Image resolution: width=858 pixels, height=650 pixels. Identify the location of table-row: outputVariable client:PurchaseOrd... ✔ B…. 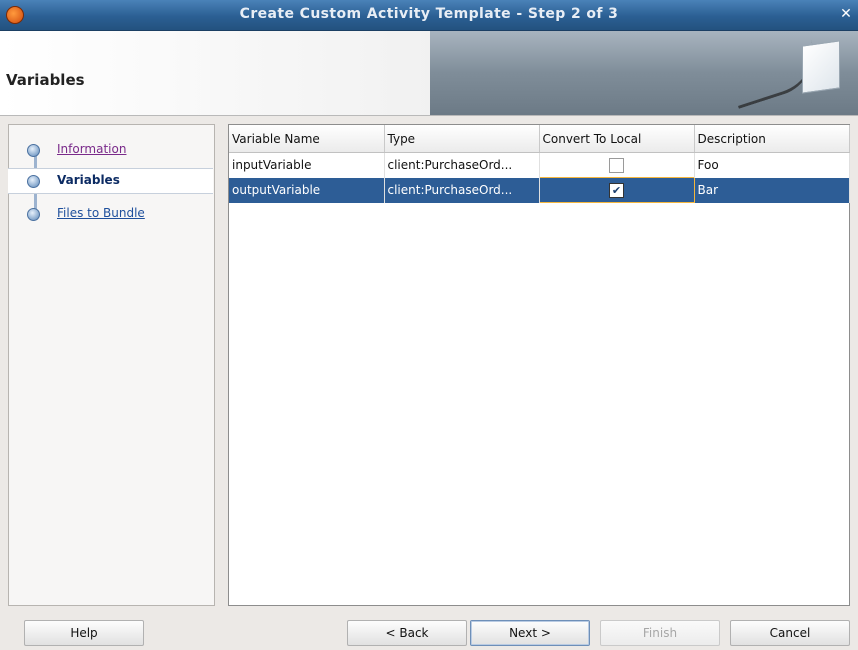
(539, 190).